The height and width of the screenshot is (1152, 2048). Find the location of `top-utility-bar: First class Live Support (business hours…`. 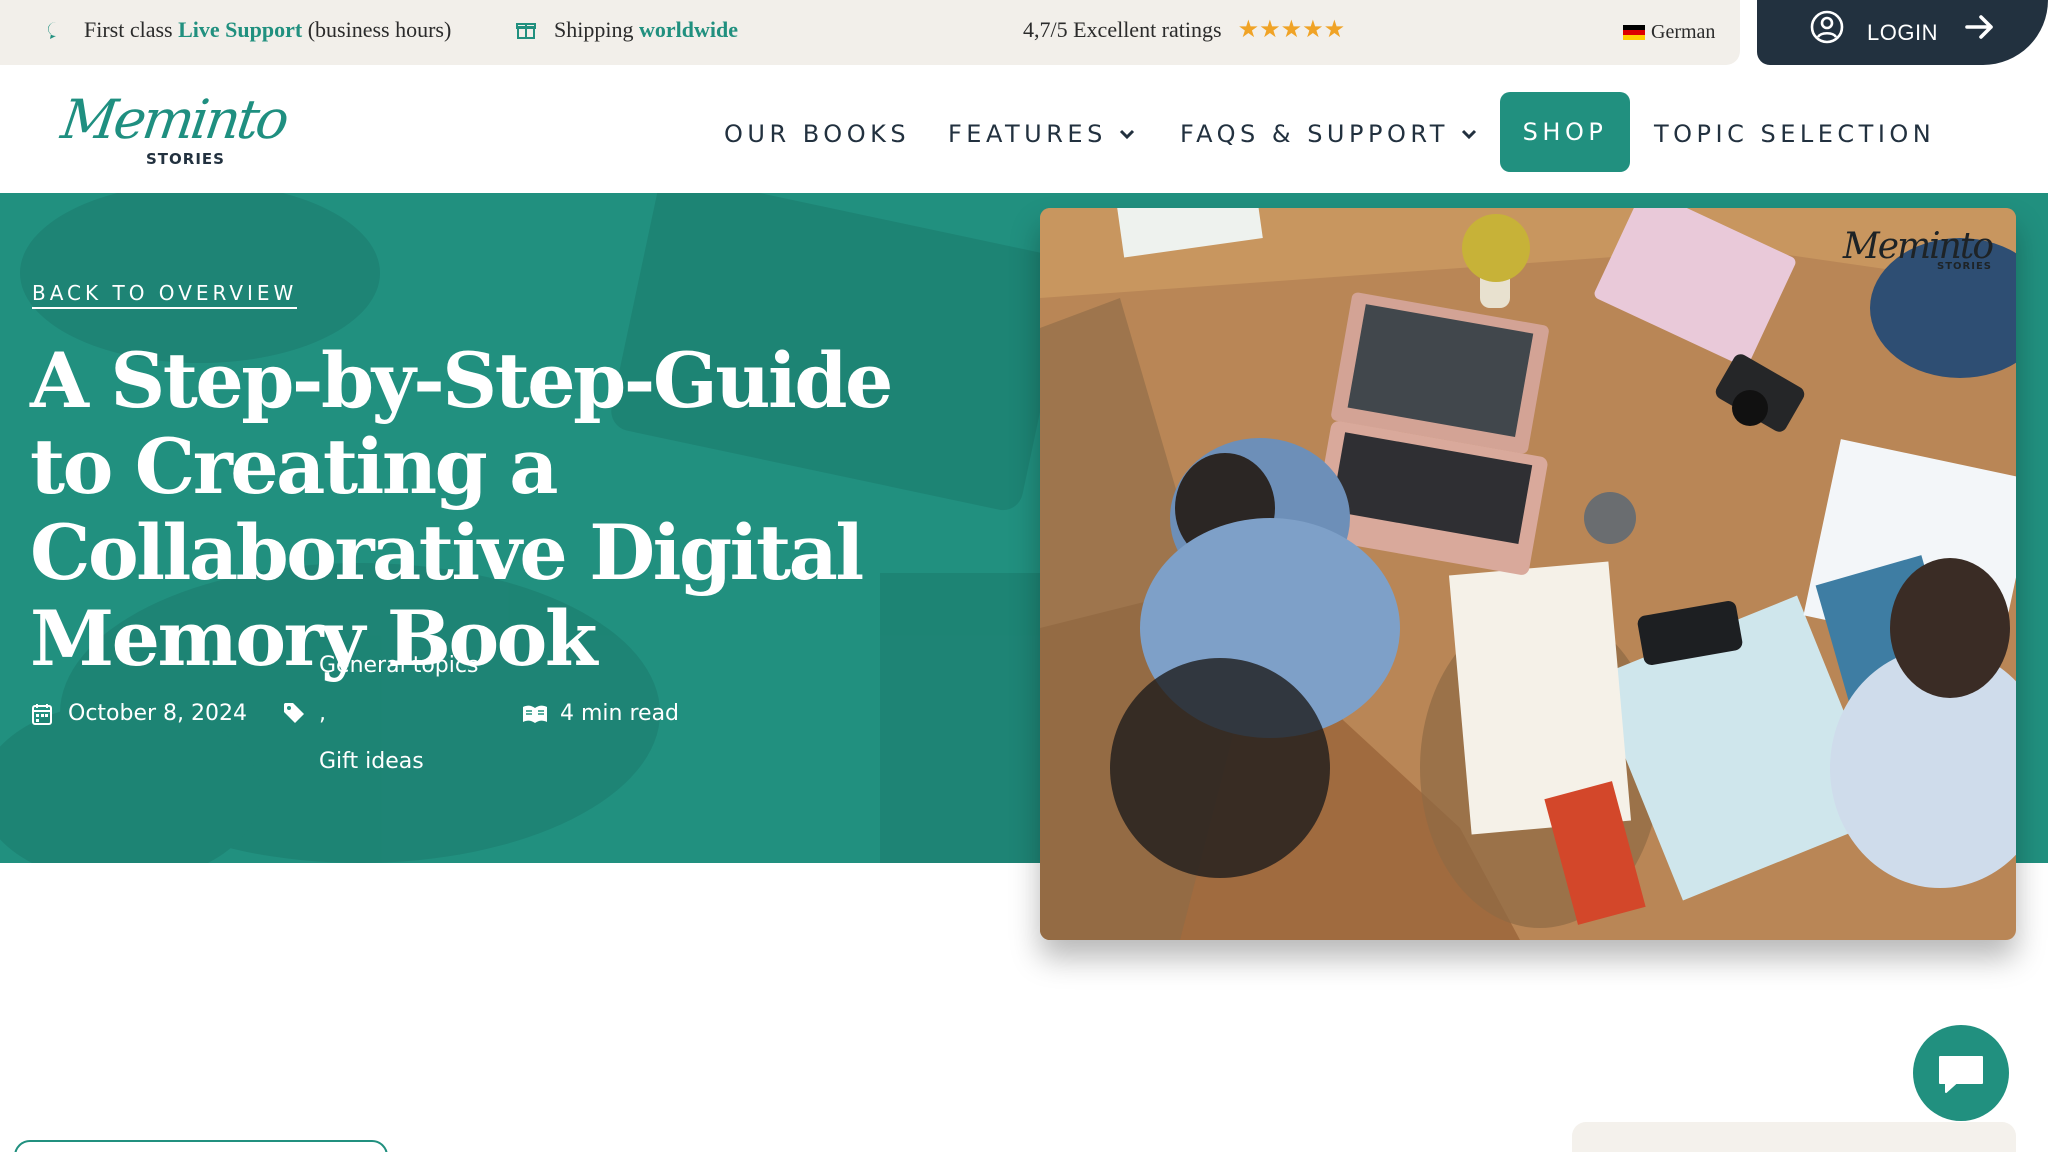

top-utility-bar: First class Live Support (business hours… is located at coordinates (870, 32).